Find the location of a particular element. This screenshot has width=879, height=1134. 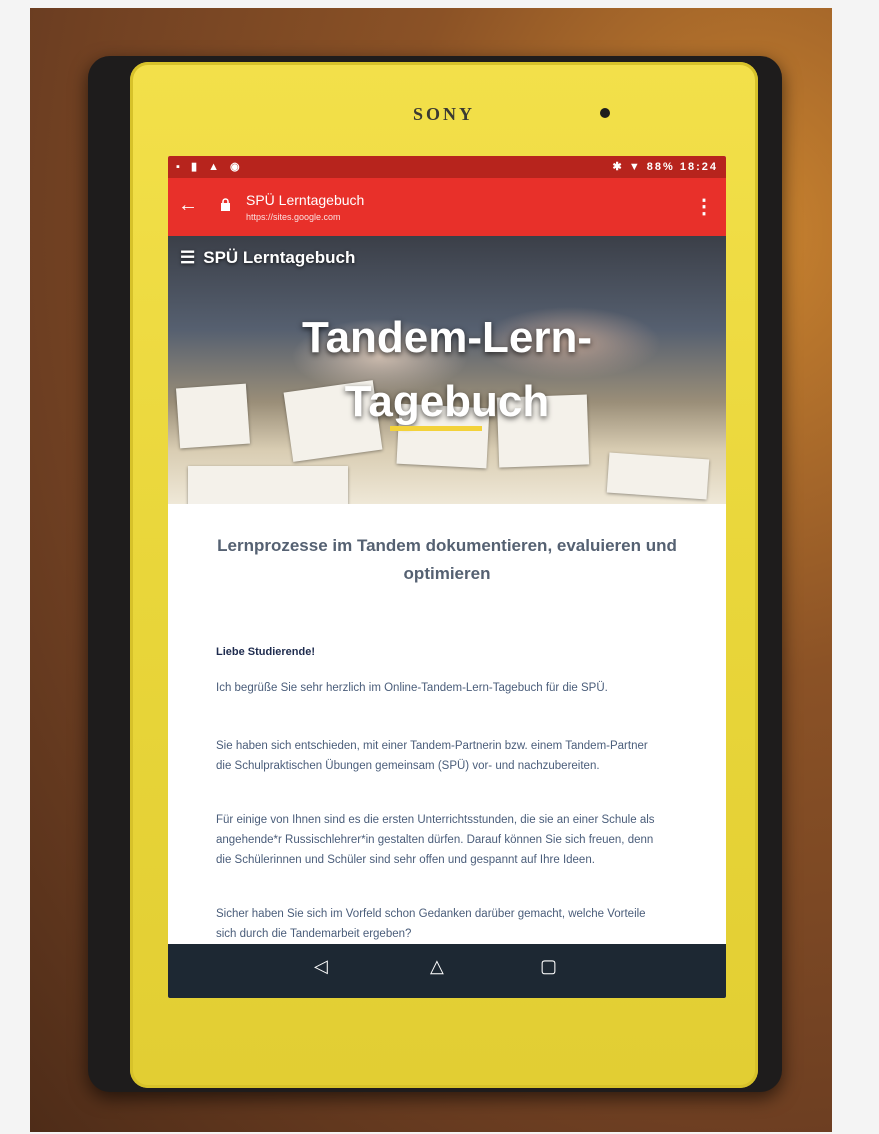

hero-title-line-2: Tagebuch is located at coordinates (447, 401).